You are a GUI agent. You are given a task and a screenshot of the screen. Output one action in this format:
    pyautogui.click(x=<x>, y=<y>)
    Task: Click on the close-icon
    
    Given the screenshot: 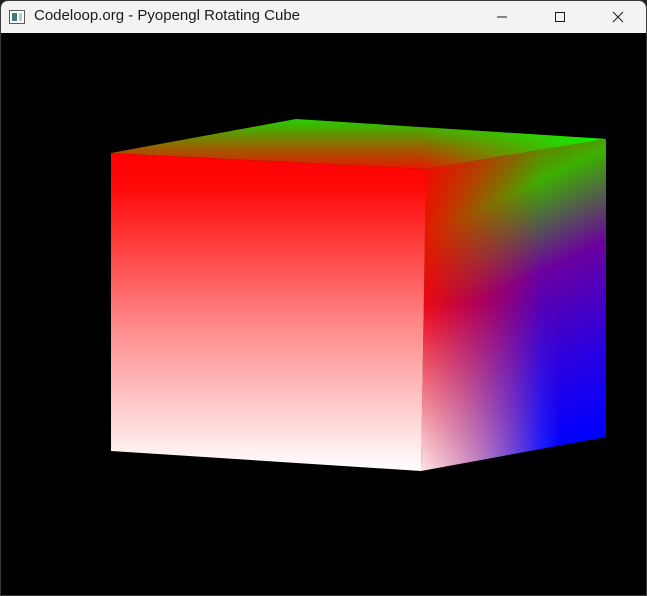 What is the action you would take?
    pyautogui.click(x=618, y=17)
    